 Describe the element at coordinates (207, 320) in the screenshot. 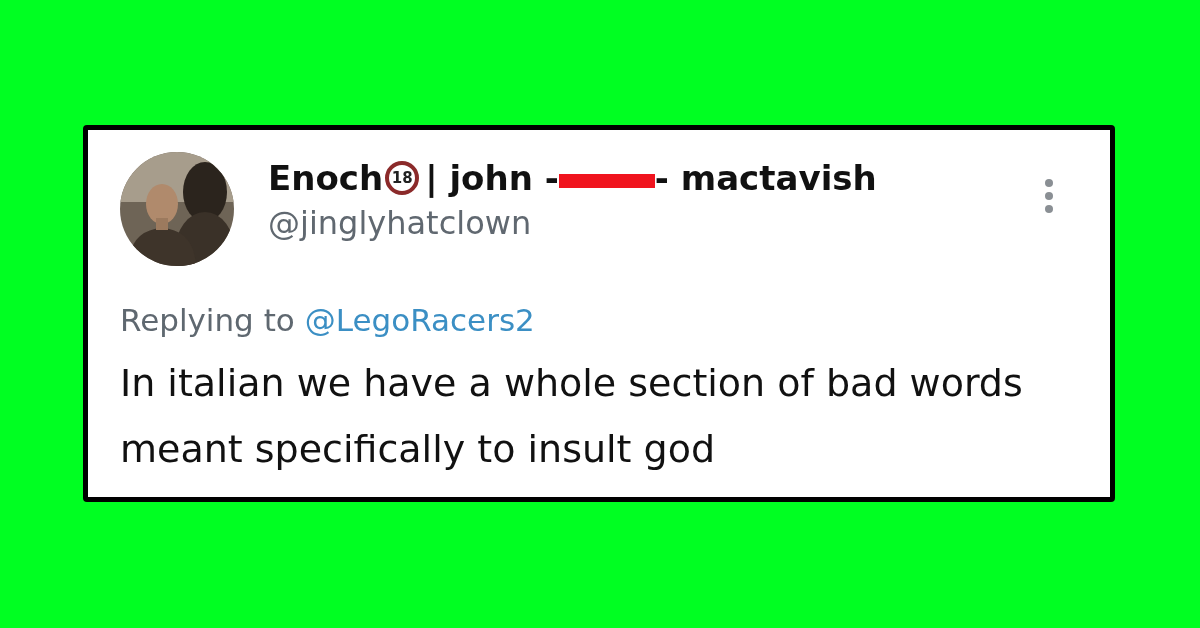

I see `reply-label: Replying to` at that location.